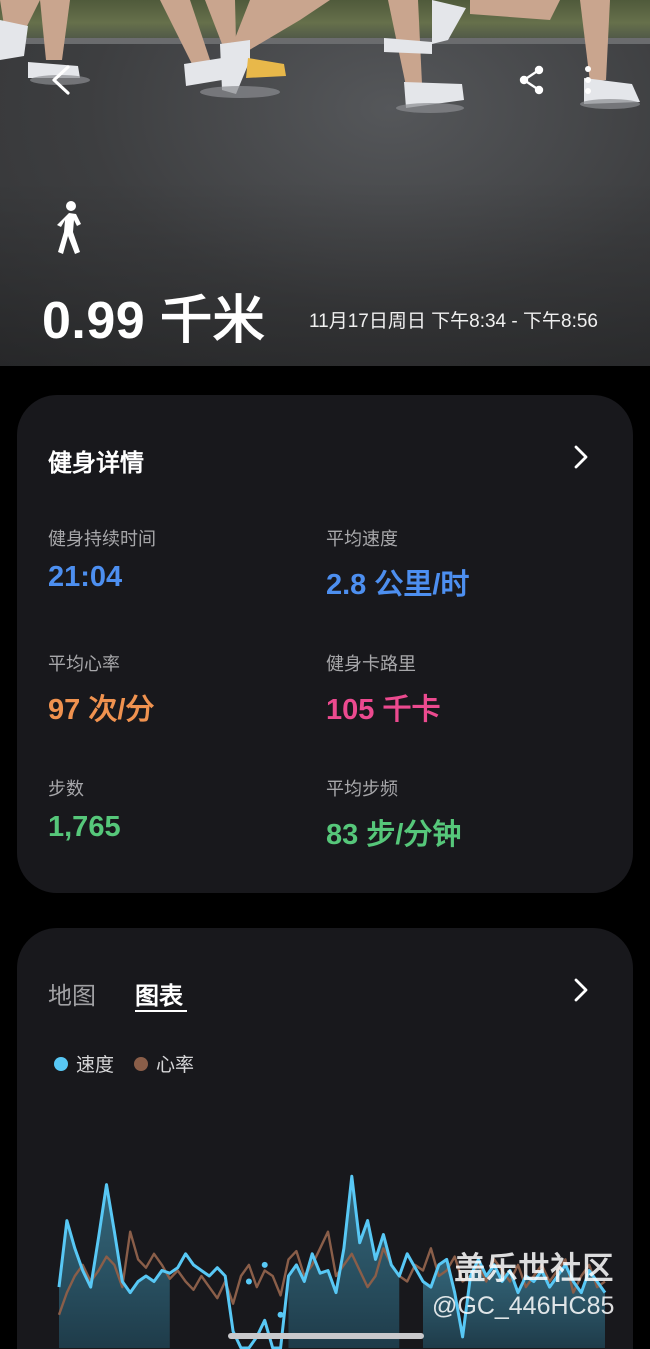 The height and width of the screenshot is (1349, 650). I want to click on metric-label: 平均步频, so click(362, 789).